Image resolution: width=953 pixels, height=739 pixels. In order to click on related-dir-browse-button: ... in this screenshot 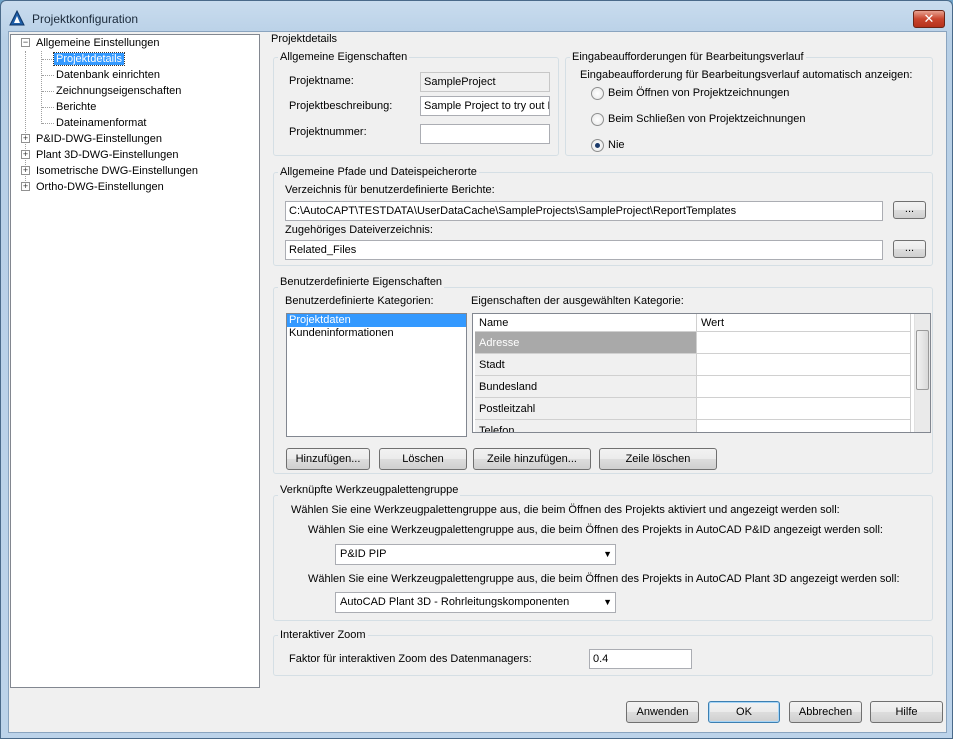, I will do `click(909, 249)`.